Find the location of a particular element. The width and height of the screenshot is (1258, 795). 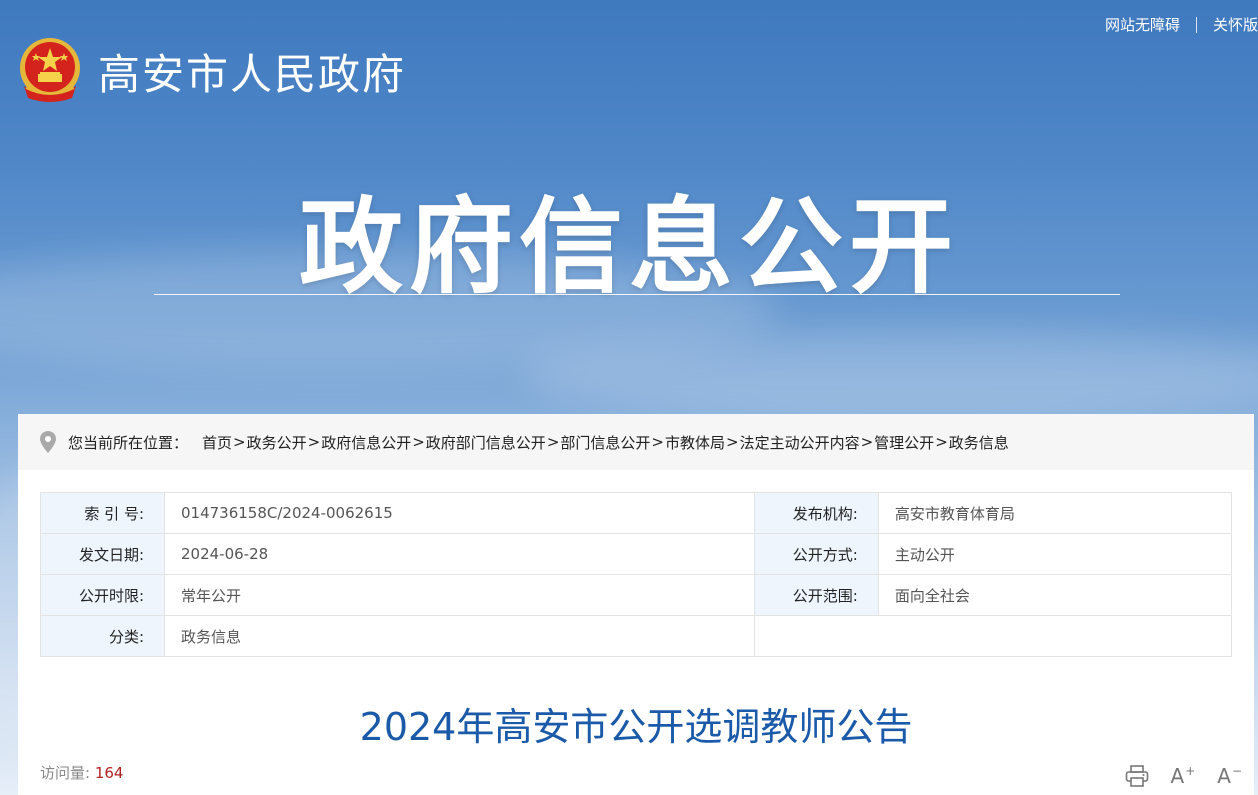

background-streak is located at coordinates (889, 375).